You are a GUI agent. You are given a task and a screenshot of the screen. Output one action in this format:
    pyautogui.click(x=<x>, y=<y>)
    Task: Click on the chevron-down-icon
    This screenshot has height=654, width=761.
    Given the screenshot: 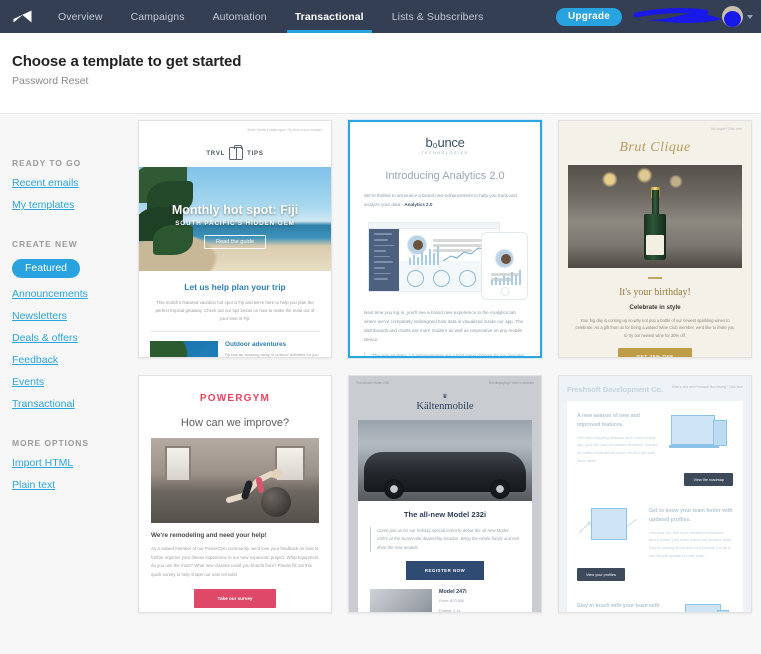 What is the action you would take?
    pyautogui.click(x=750, y=16)
    